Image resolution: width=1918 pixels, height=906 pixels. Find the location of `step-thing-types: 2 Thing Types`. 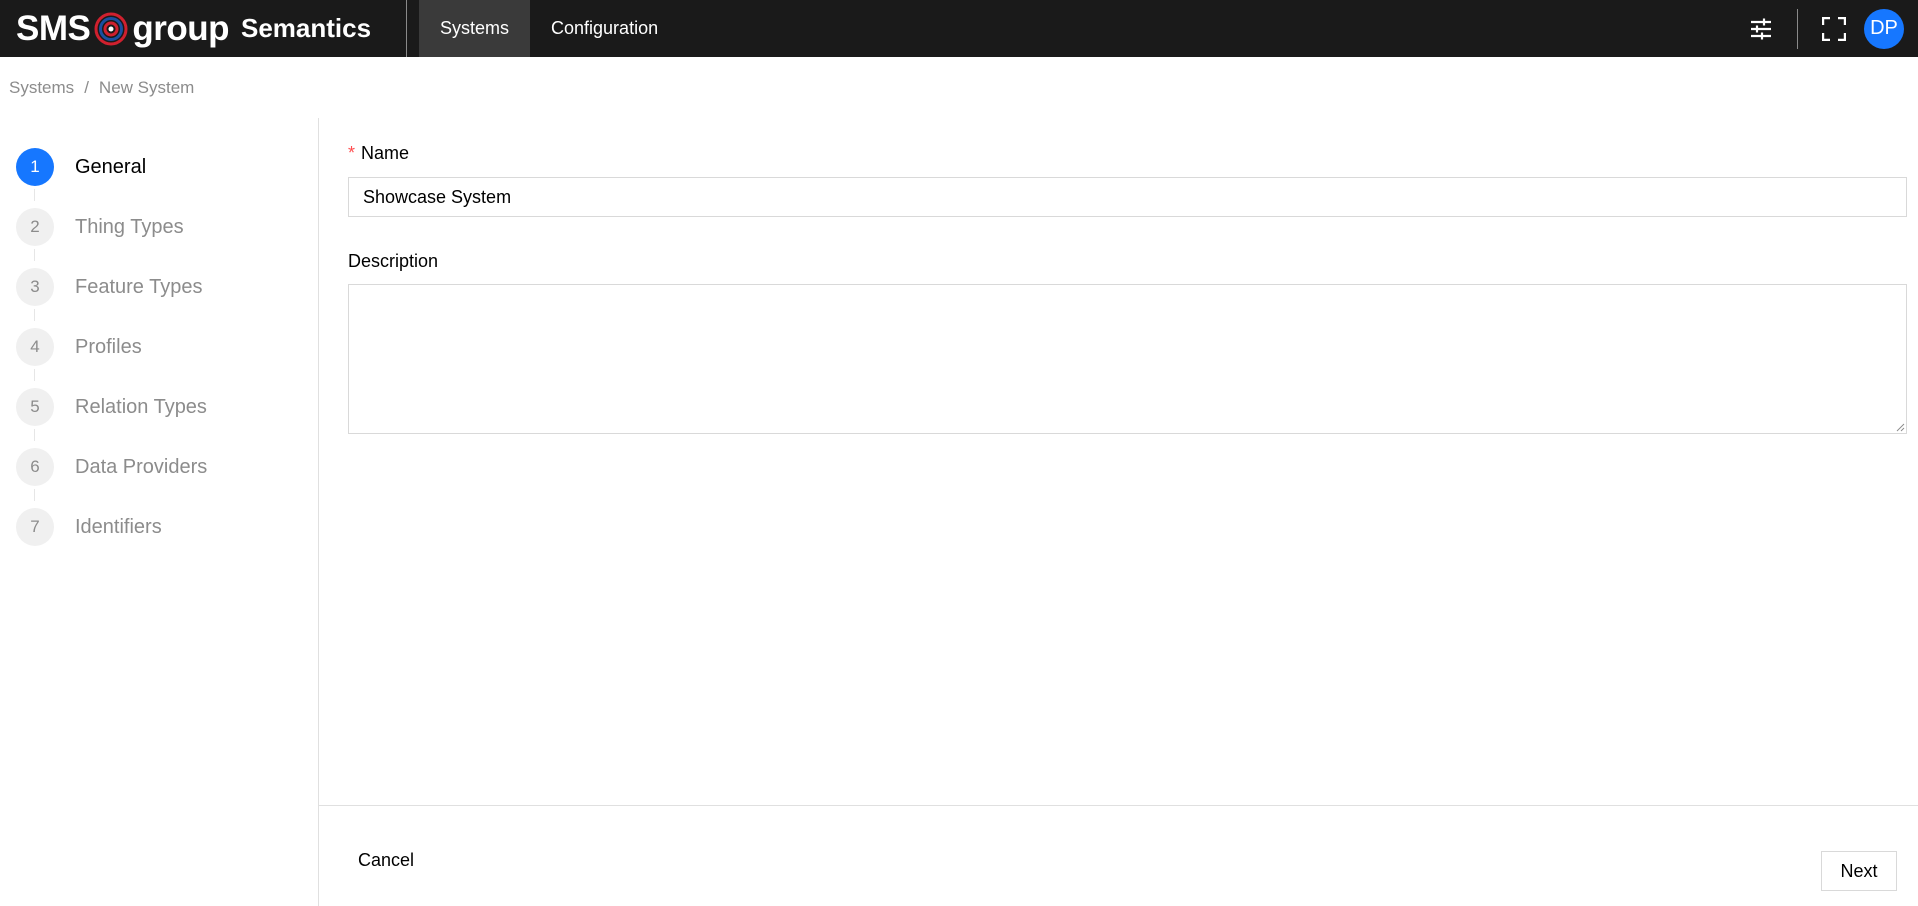

step-thing-types: 2 Thing Types is located at coordinates (166, 223).